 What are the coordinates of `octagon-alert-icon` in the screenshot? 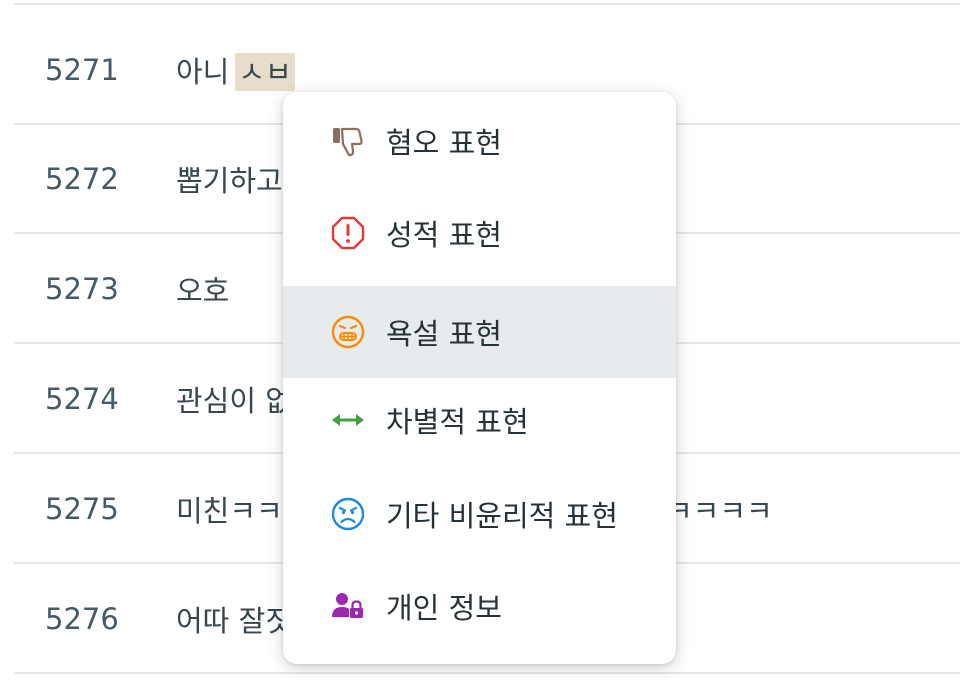 It's located at (348, 233).